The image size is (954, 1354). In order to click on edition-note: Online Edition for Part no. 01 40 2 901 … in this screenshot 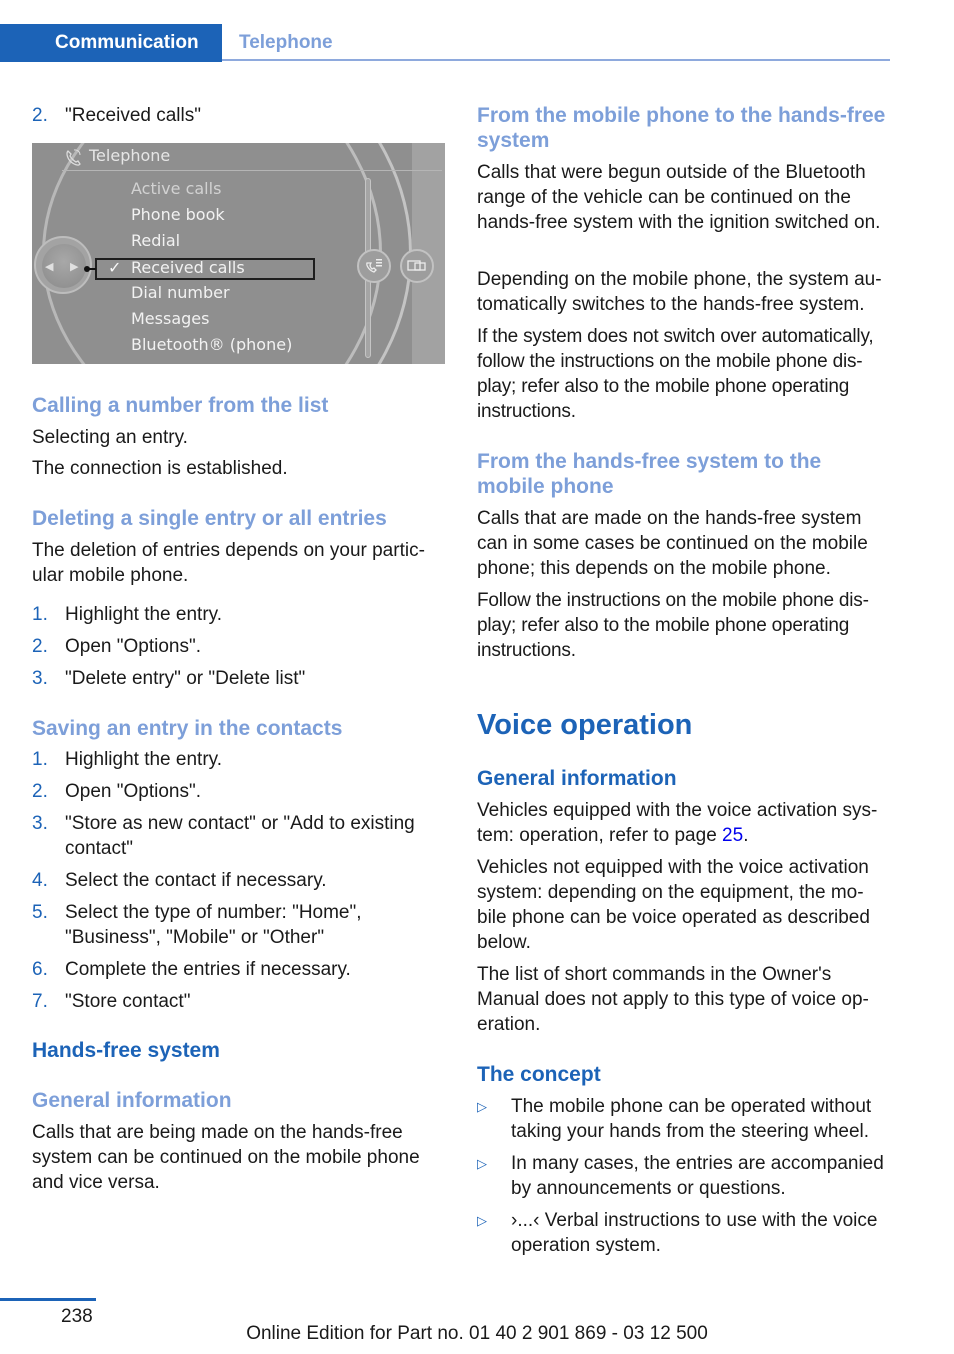, I will do `click(477, 1333)`.